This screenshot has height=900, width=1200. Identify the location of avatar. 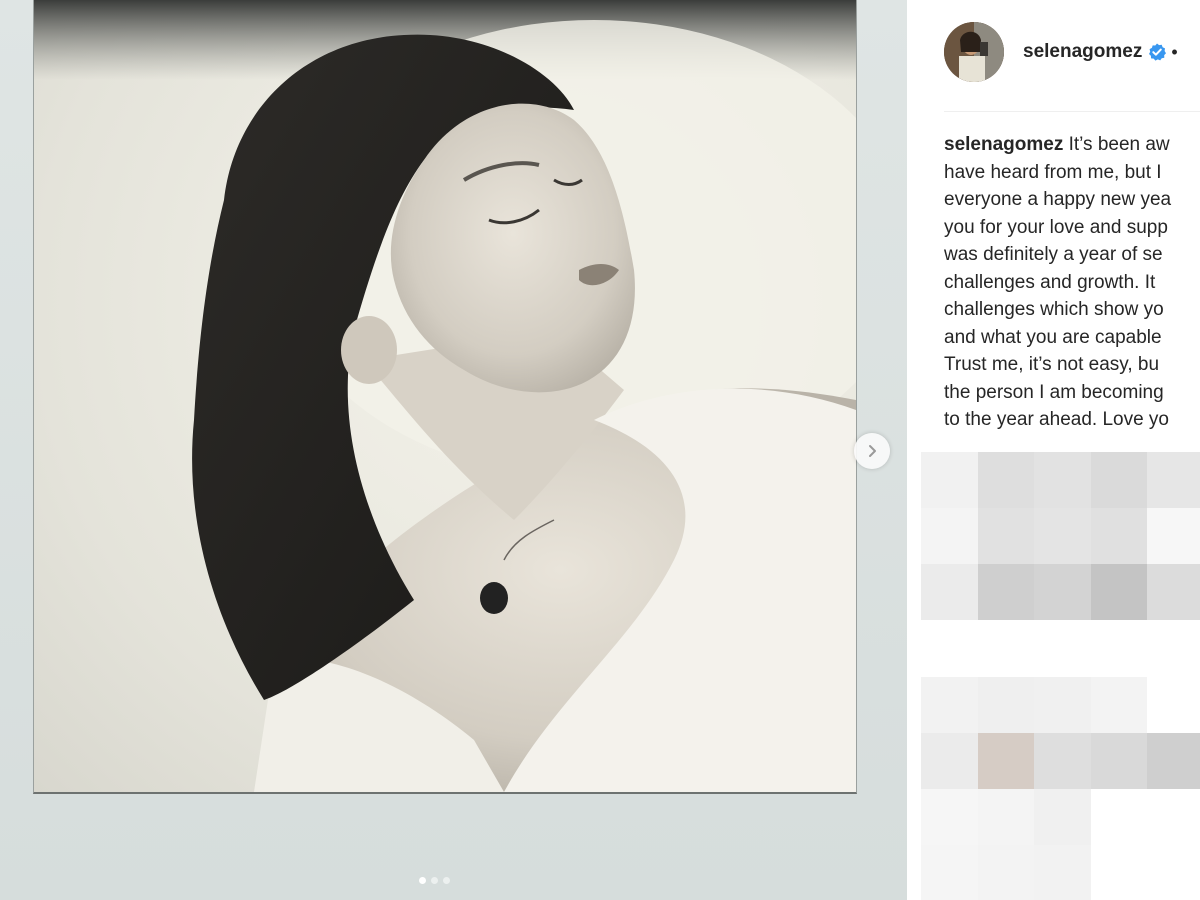
(974, 52).